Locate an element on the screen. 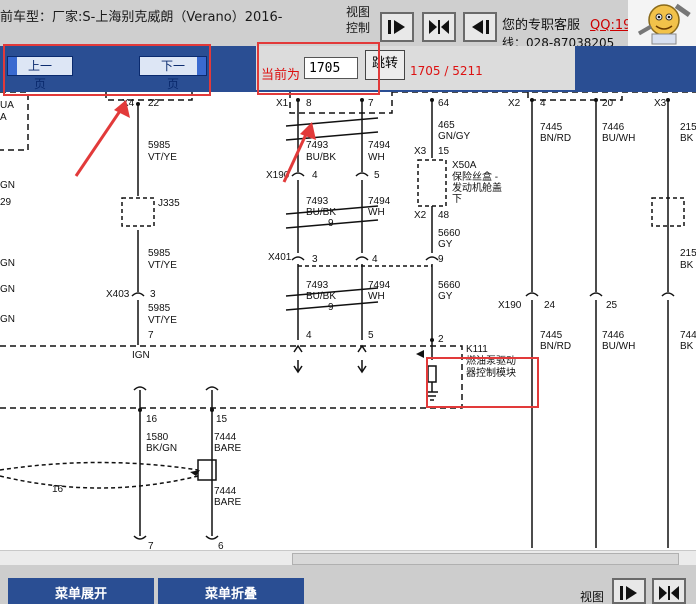 This screenshot has width=696, height=612. qq-link: QQ:19 is located at coordinates (610, 25).